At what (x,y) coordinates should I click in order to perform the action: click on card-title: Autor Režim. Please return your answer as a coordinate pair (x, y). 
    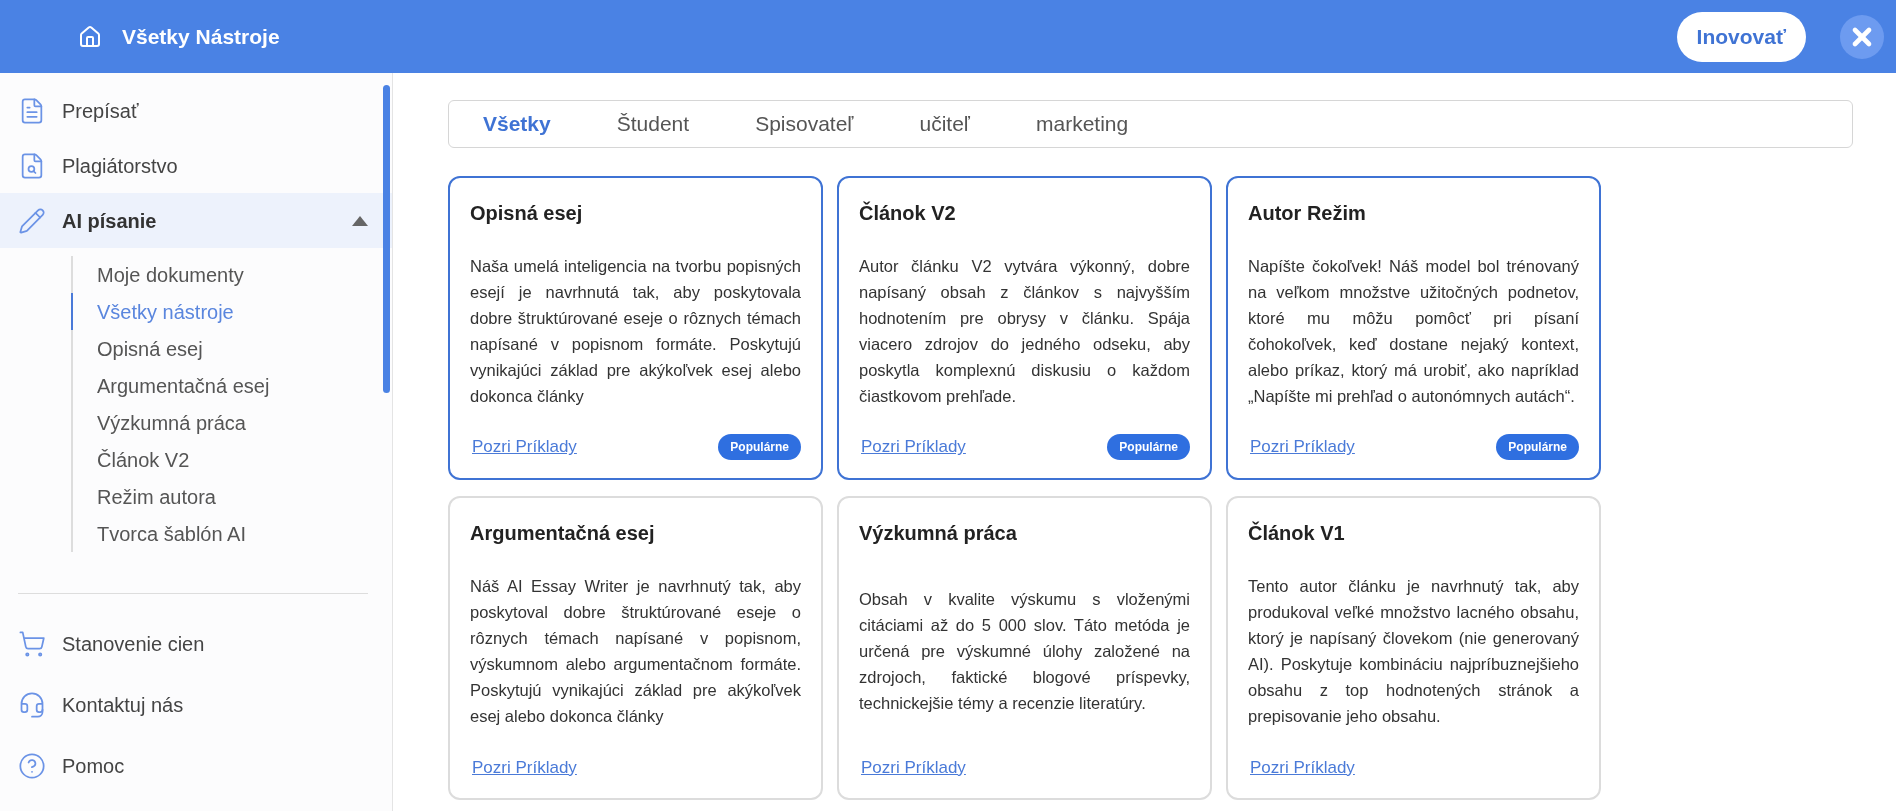
    Looking at the image, I should click on (1307, 213).